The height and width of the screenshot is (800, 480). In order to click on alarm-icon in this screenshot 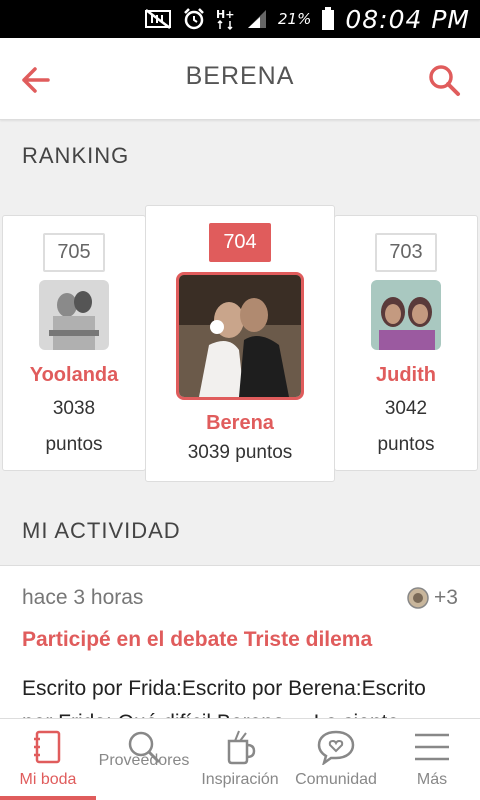, I will do `click(194, 19)`.